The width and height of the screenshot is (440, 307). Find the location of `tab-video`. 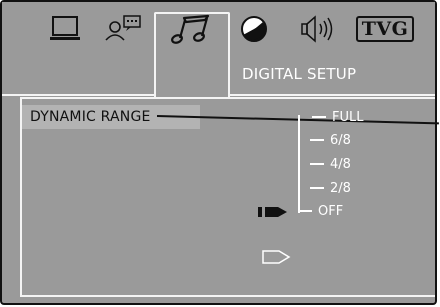

tab-video is located at coordinates (254, 29).